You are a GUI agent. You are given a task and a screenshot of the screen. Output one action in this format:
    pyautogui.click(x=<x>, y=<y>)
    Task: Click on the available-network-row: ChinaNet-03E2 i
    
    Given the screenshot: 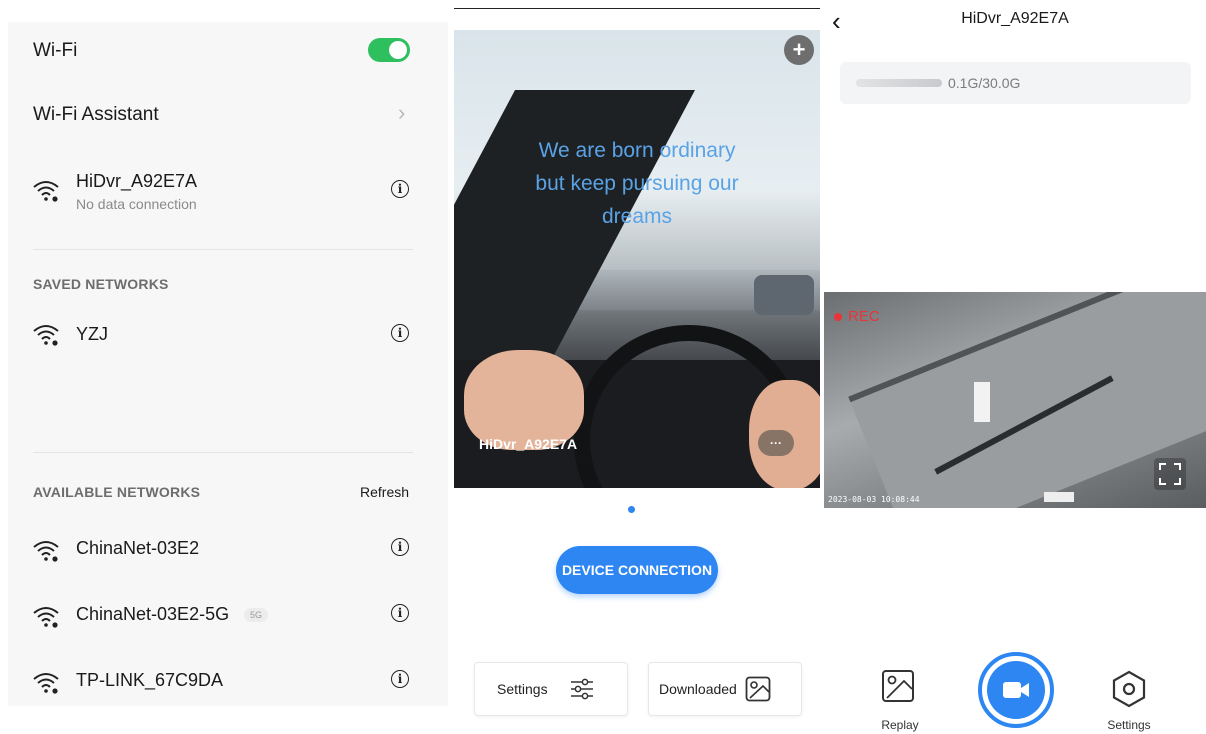 What is the action you would take?
    pyautogui.click(x=228, y=552)
    